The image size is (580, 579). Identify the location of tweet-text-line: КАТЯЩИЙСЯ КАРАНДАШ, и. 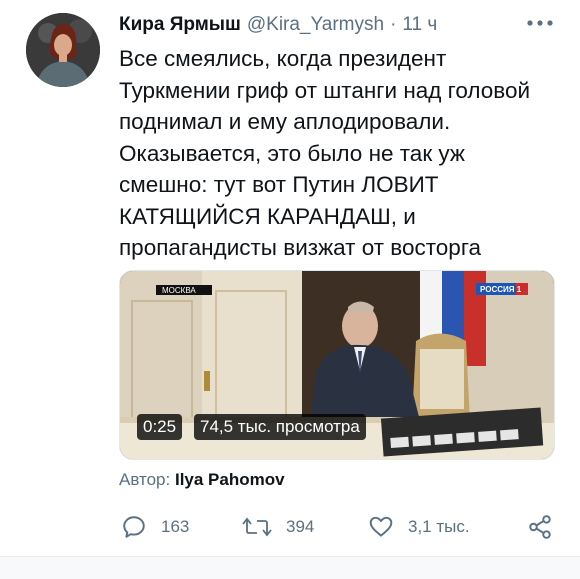
(267, 216).